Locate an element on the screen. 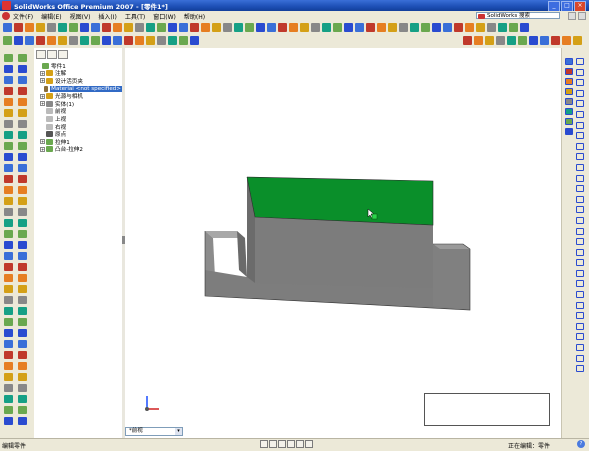  restore-doc-icon is located at coordinates (582, 16).